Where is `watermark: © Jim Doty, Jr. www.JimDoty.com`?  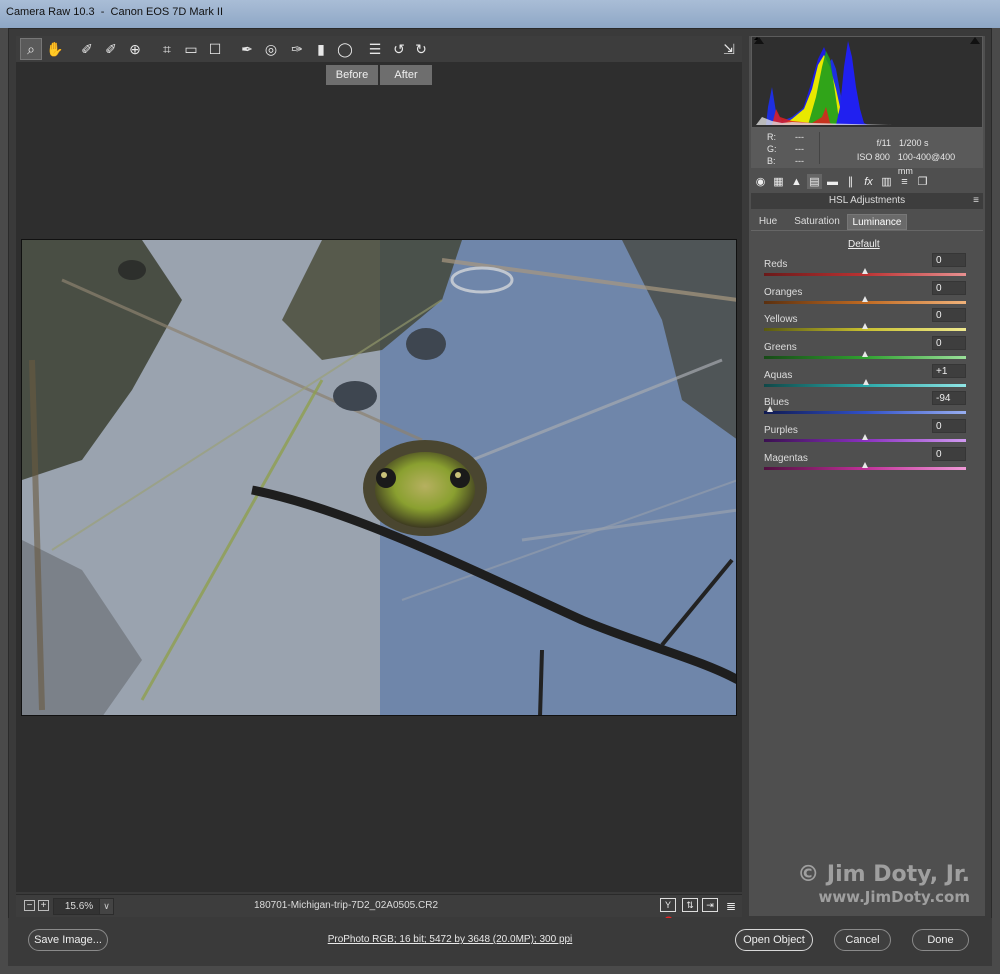 watermark: © Jim Doty, Jr. www.JimDoty.com is located at coordinates (870, 884).